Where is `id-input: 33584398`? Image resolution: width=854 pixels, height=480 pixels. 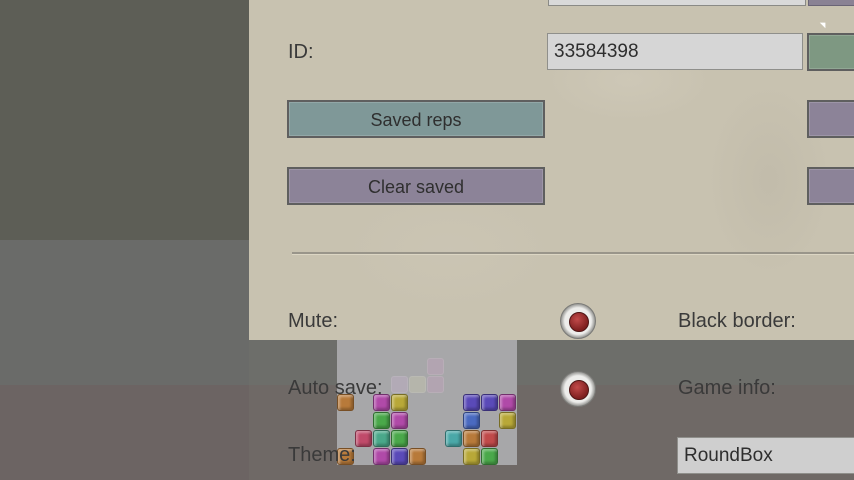
id-input: 33584398 is located at coordinates (675, 51).